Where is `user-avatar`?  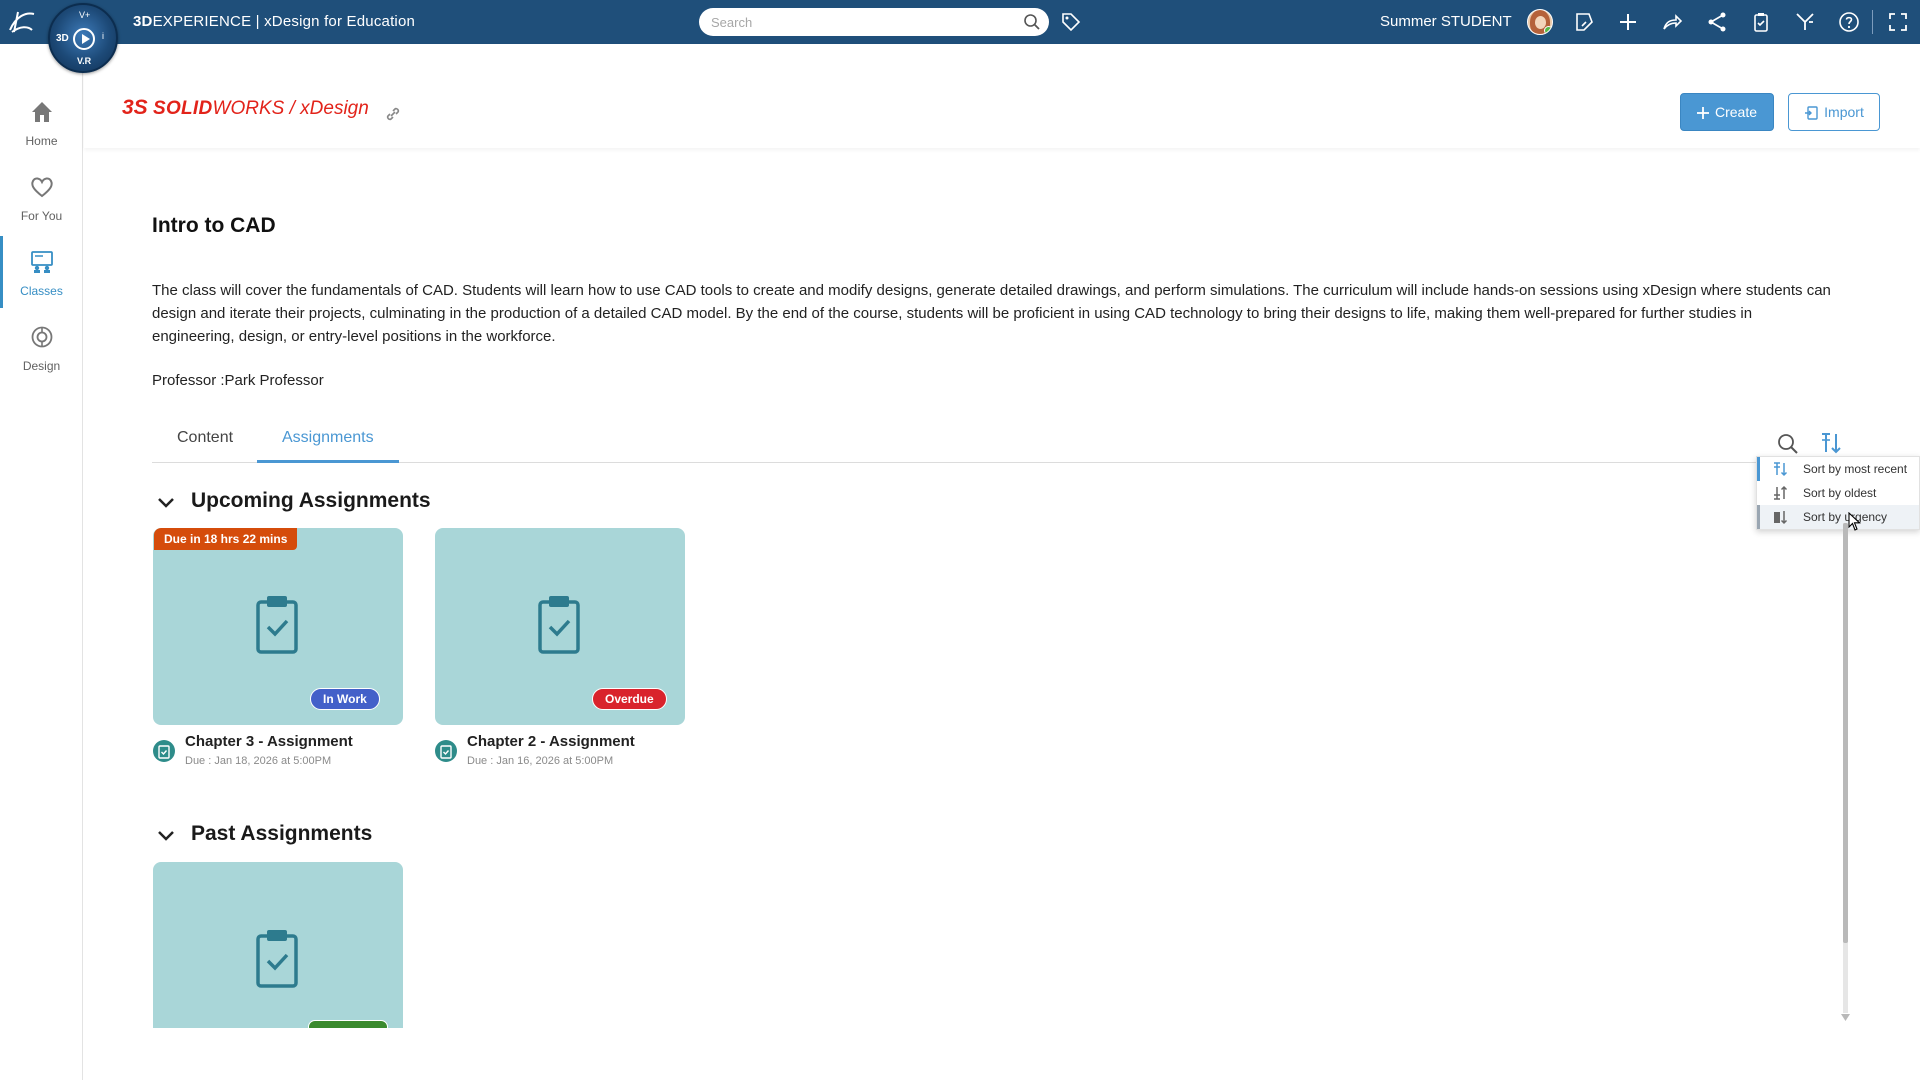
user-avatar is located at coordinates (1540, 22).